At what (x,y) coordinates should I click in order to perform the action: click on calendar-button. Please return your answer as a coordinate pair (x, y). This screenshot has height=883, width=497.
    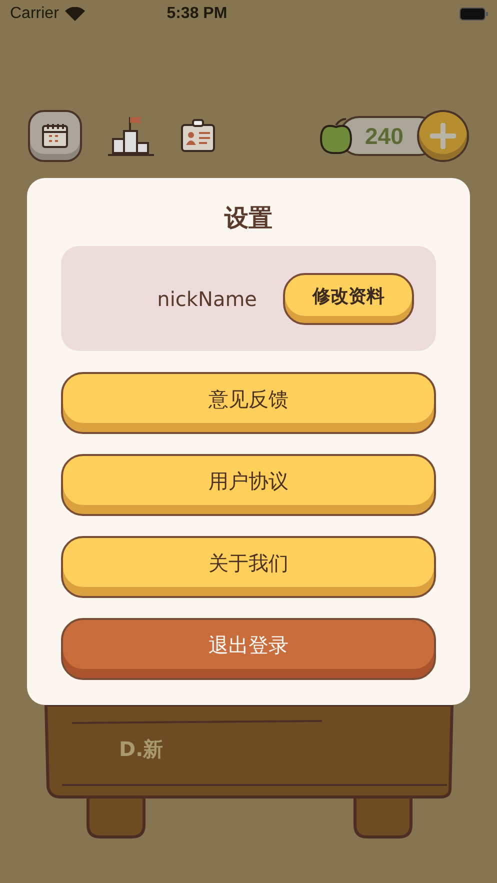
    Looking at the image, I should click on (55, 136).